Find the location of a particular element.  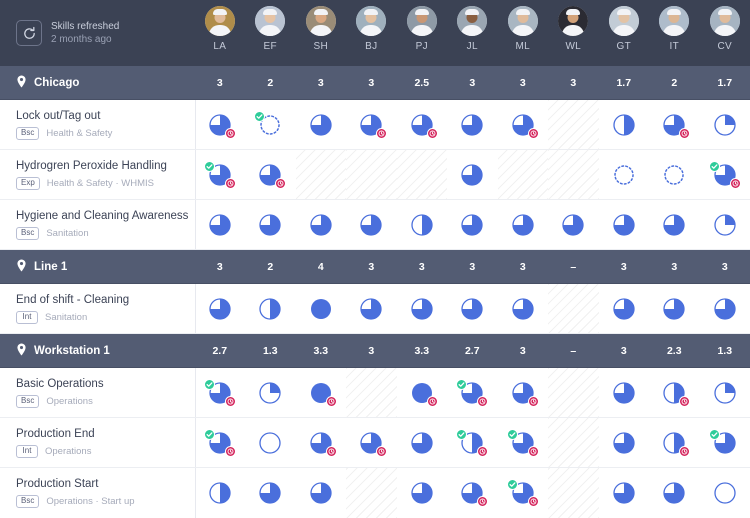

person-column-it: IT is located at coordinates (674, 29).